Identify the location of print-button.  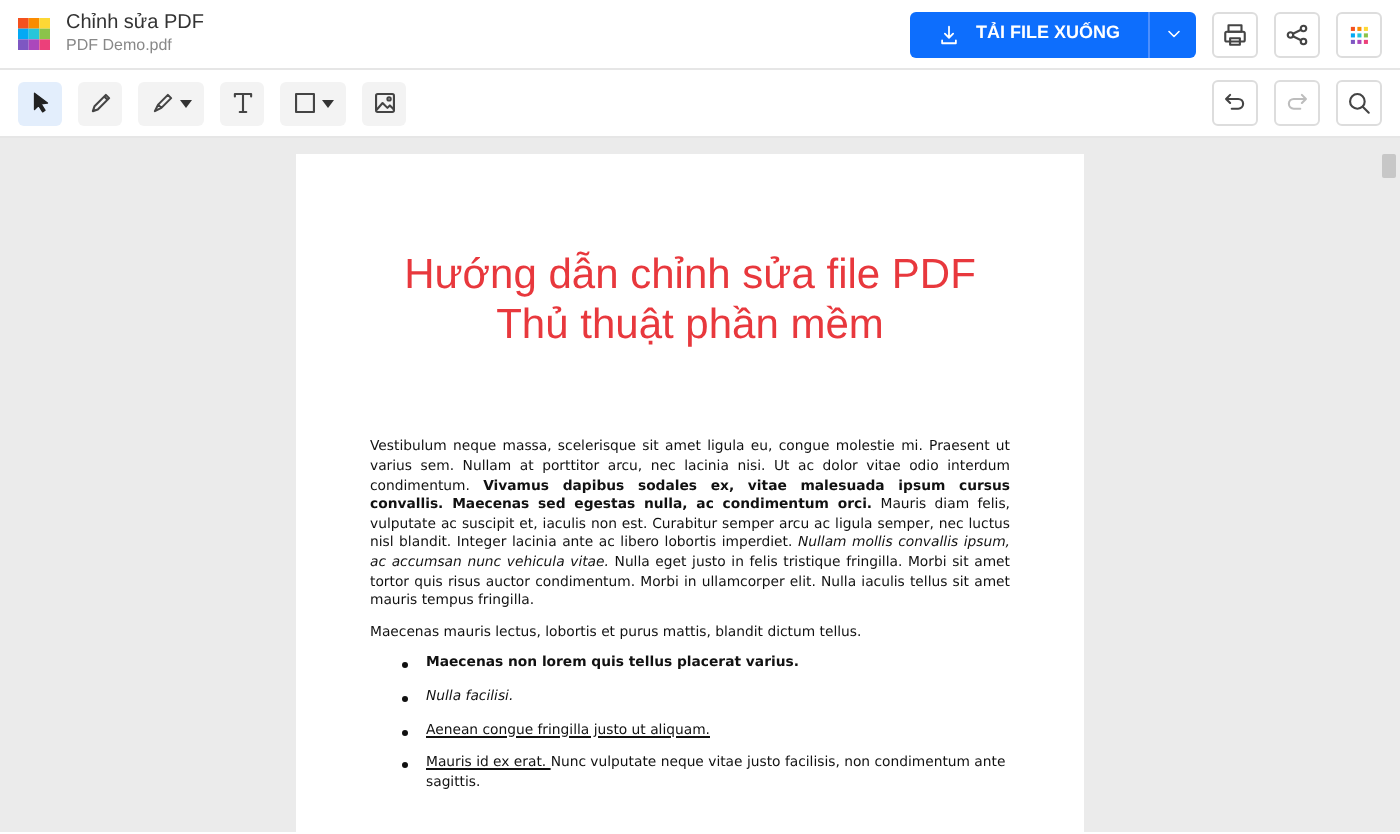
(1235, 34).